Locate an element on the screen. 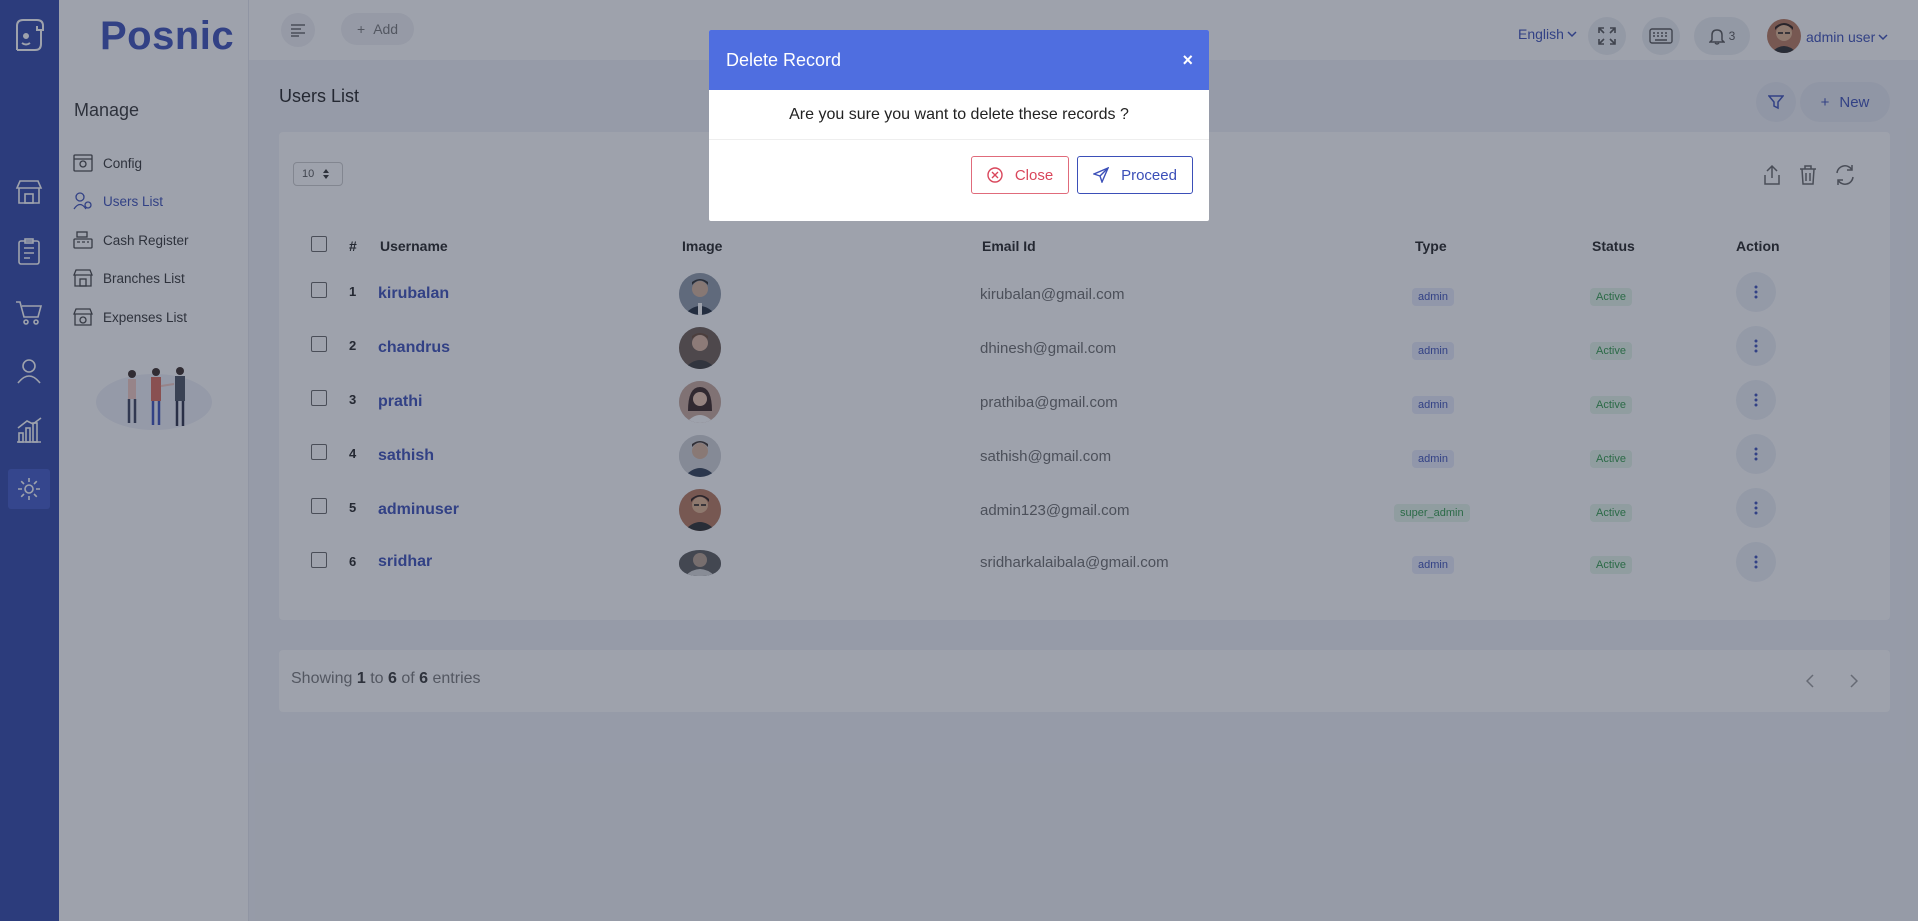 The image size is (1918, 921). dialog-close-icon: × is located at coordinates (1187, 60).